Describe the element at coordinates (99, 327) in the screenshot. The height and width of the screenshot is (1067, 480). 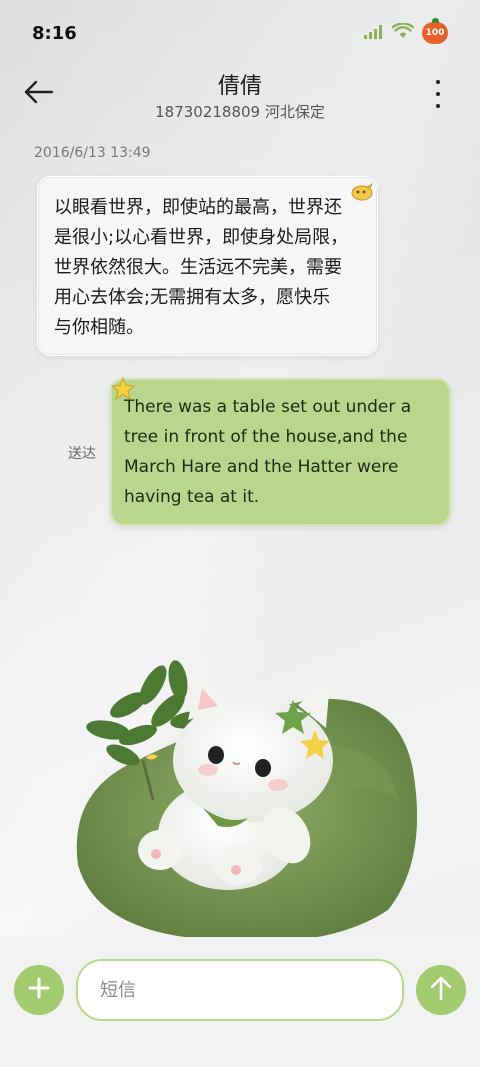
I see `incoming-message-line: 与你相随。` at that location.